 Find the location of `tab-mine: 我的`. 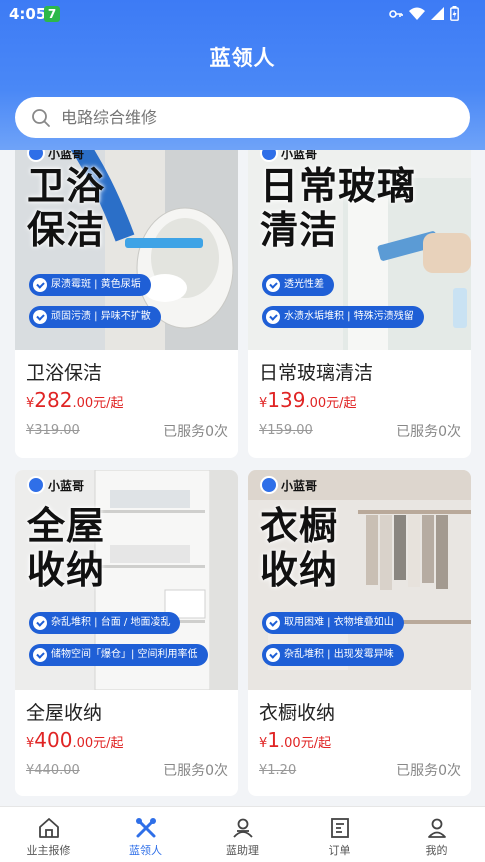

tab-mine: 我的 is located at coordinates (436, 834).